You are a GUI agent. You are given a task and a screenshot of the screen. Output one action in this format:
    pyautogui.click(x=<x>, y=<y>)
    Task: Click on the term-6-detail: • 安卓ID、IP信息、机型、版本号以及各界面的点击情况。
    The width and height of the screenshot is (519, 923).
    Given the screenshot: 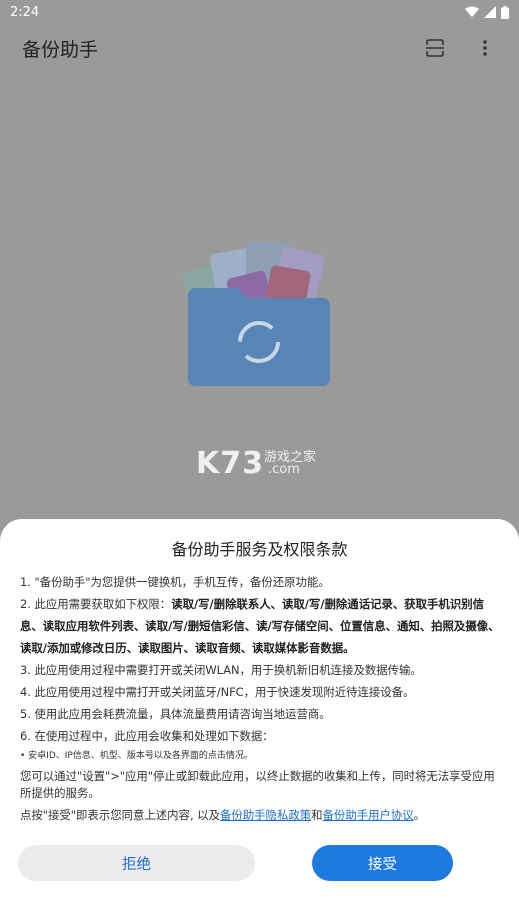 What is the action you would take?
    pyautogui.click(x=136, y=756)
    